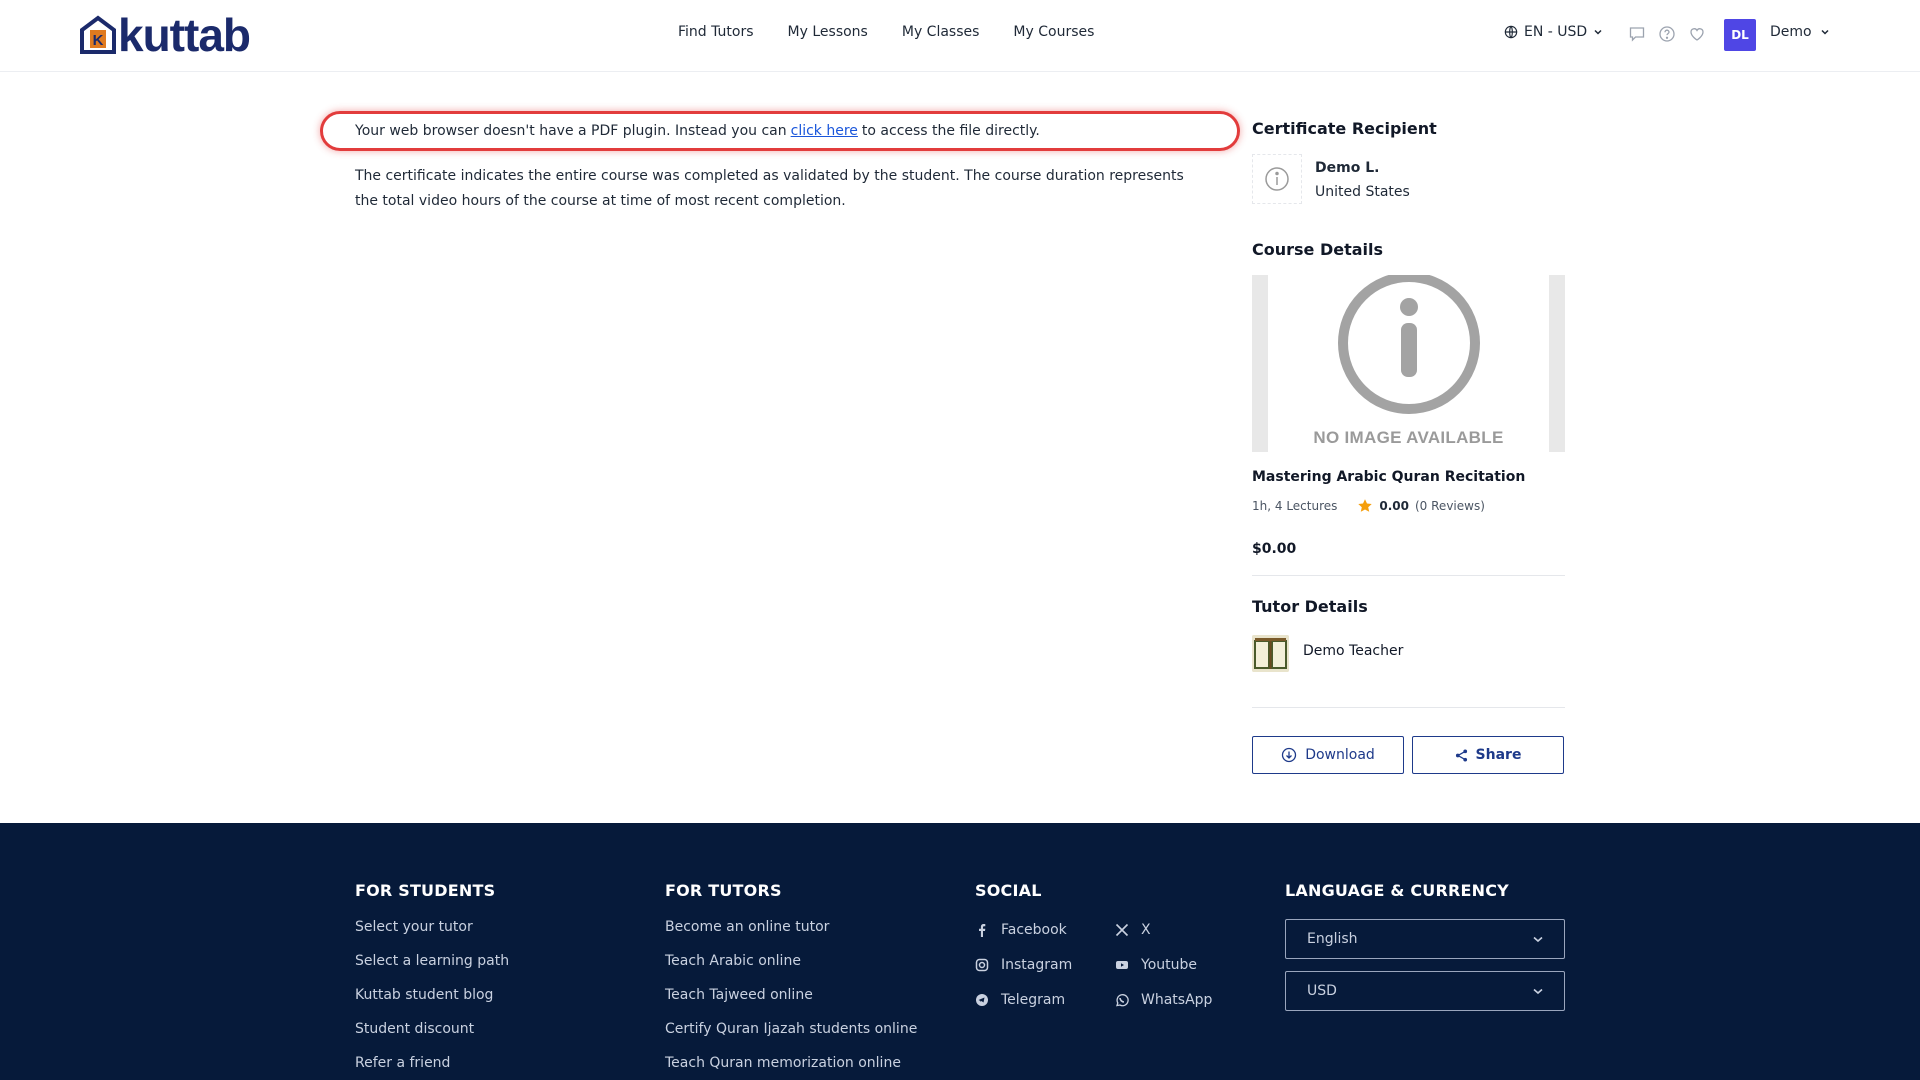  What do you see at coordinates (1461, 755) in the screenshot?
I see `share-icon` at bounding box center [1461, 755].